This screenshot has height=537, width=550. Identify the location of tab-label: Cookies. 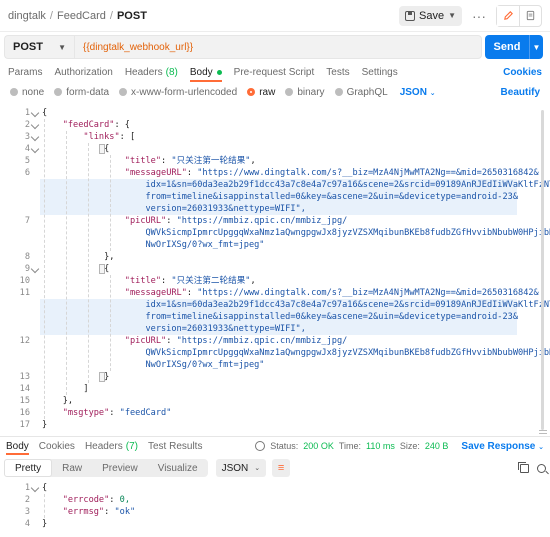
(56, 446).